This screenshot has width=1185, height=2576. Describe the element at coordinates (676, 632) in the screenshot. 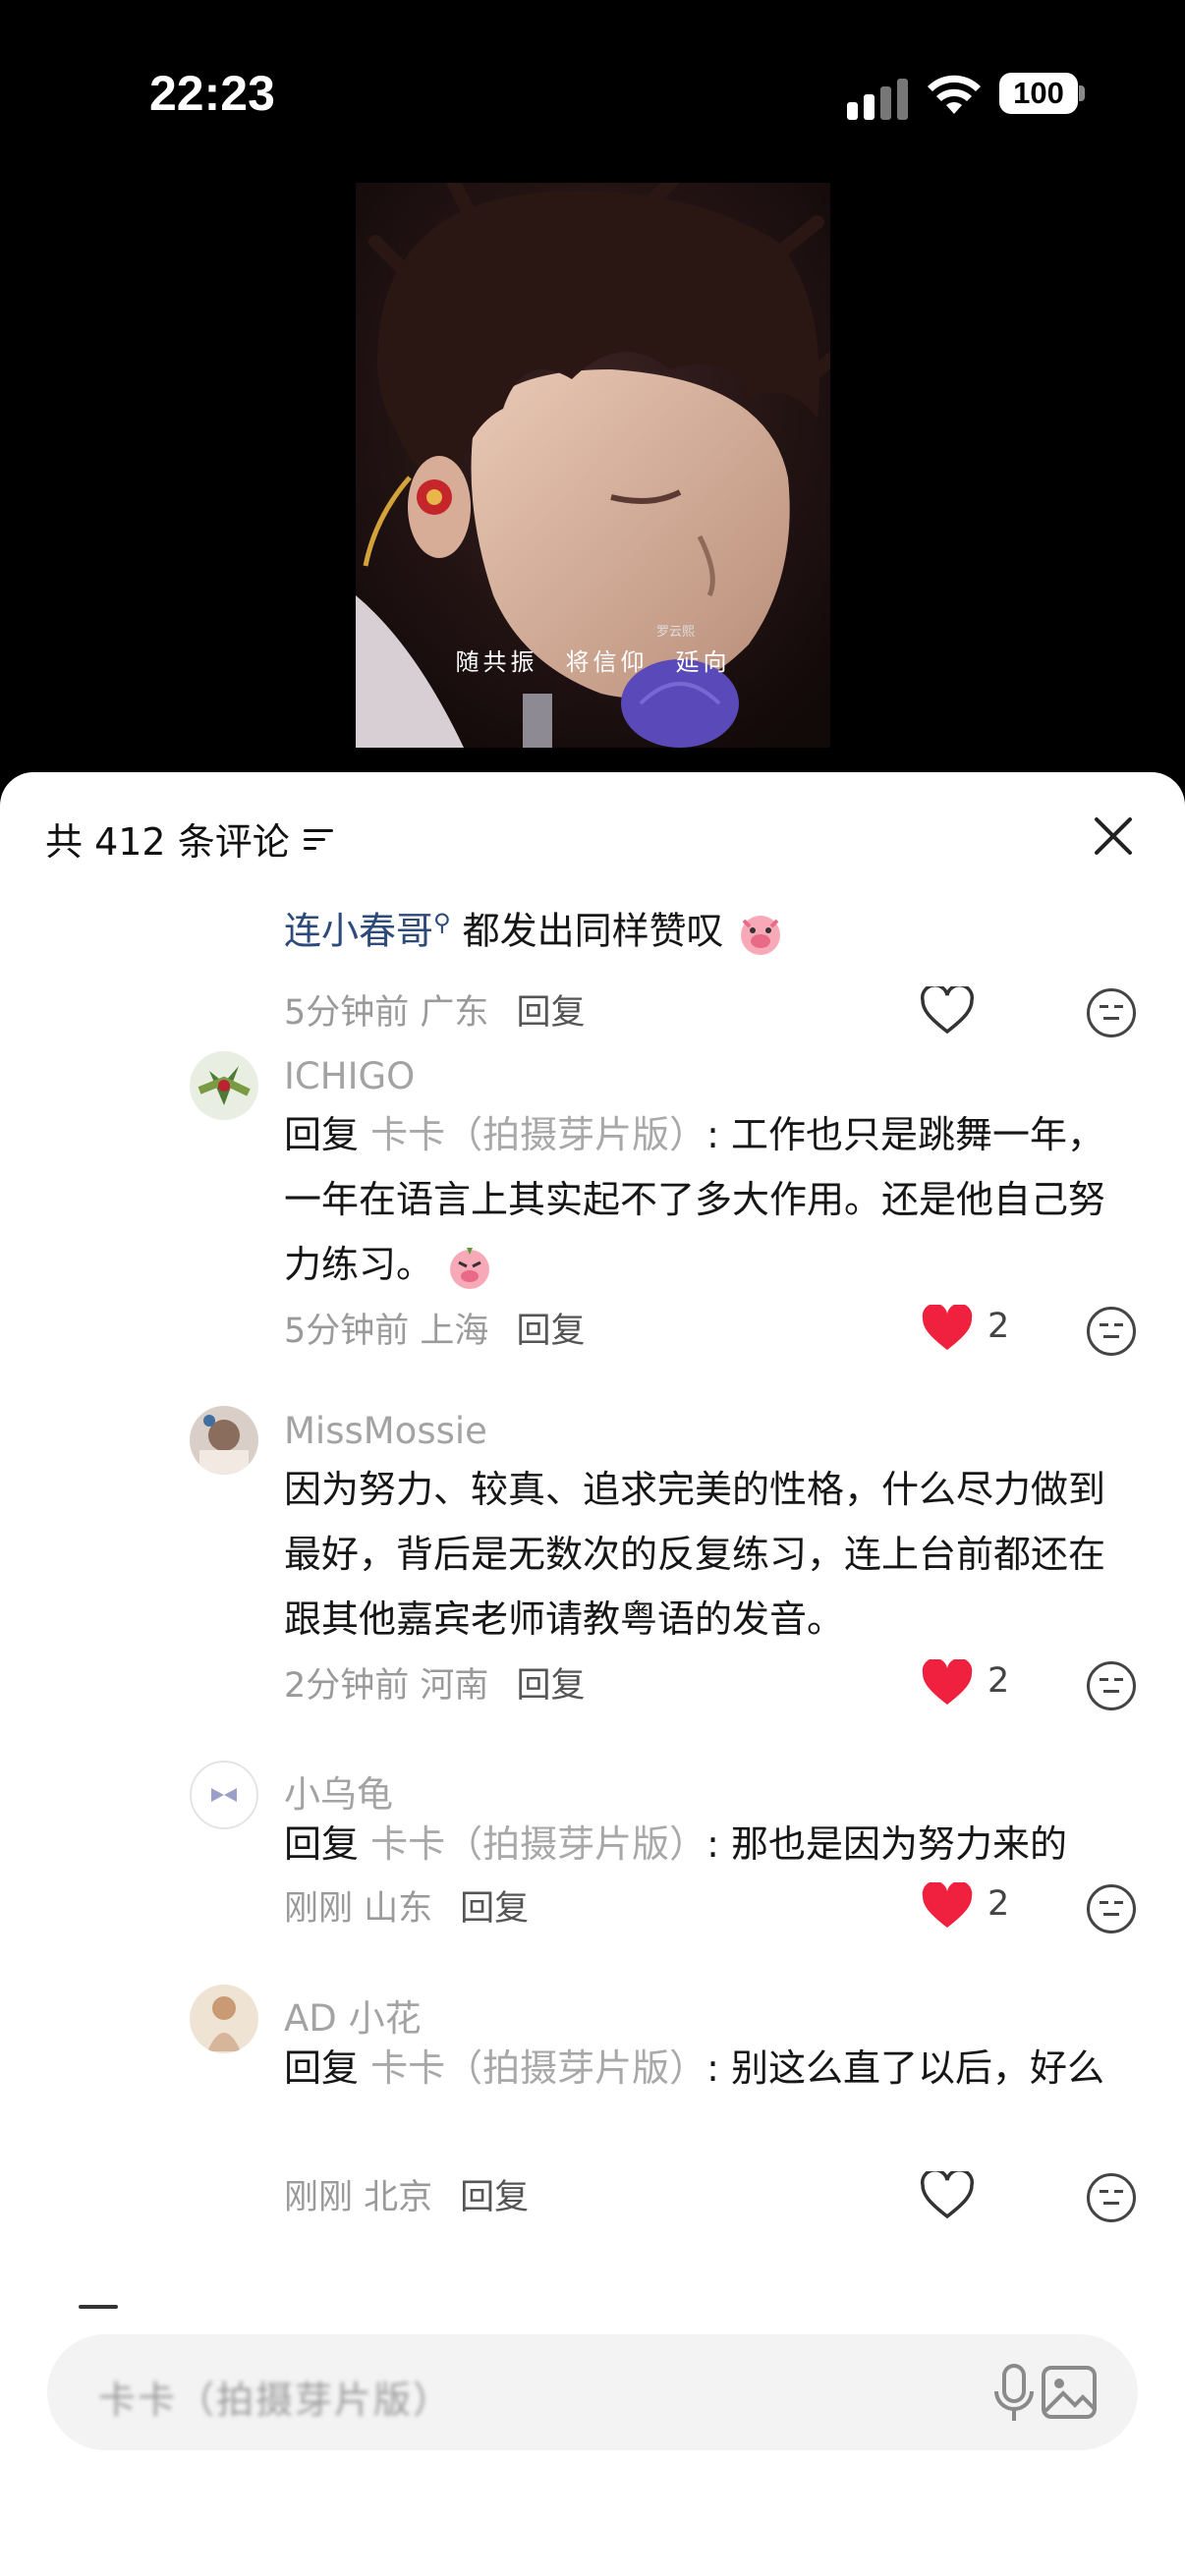

I see `video-caption-small: 罗云熙` at that location.